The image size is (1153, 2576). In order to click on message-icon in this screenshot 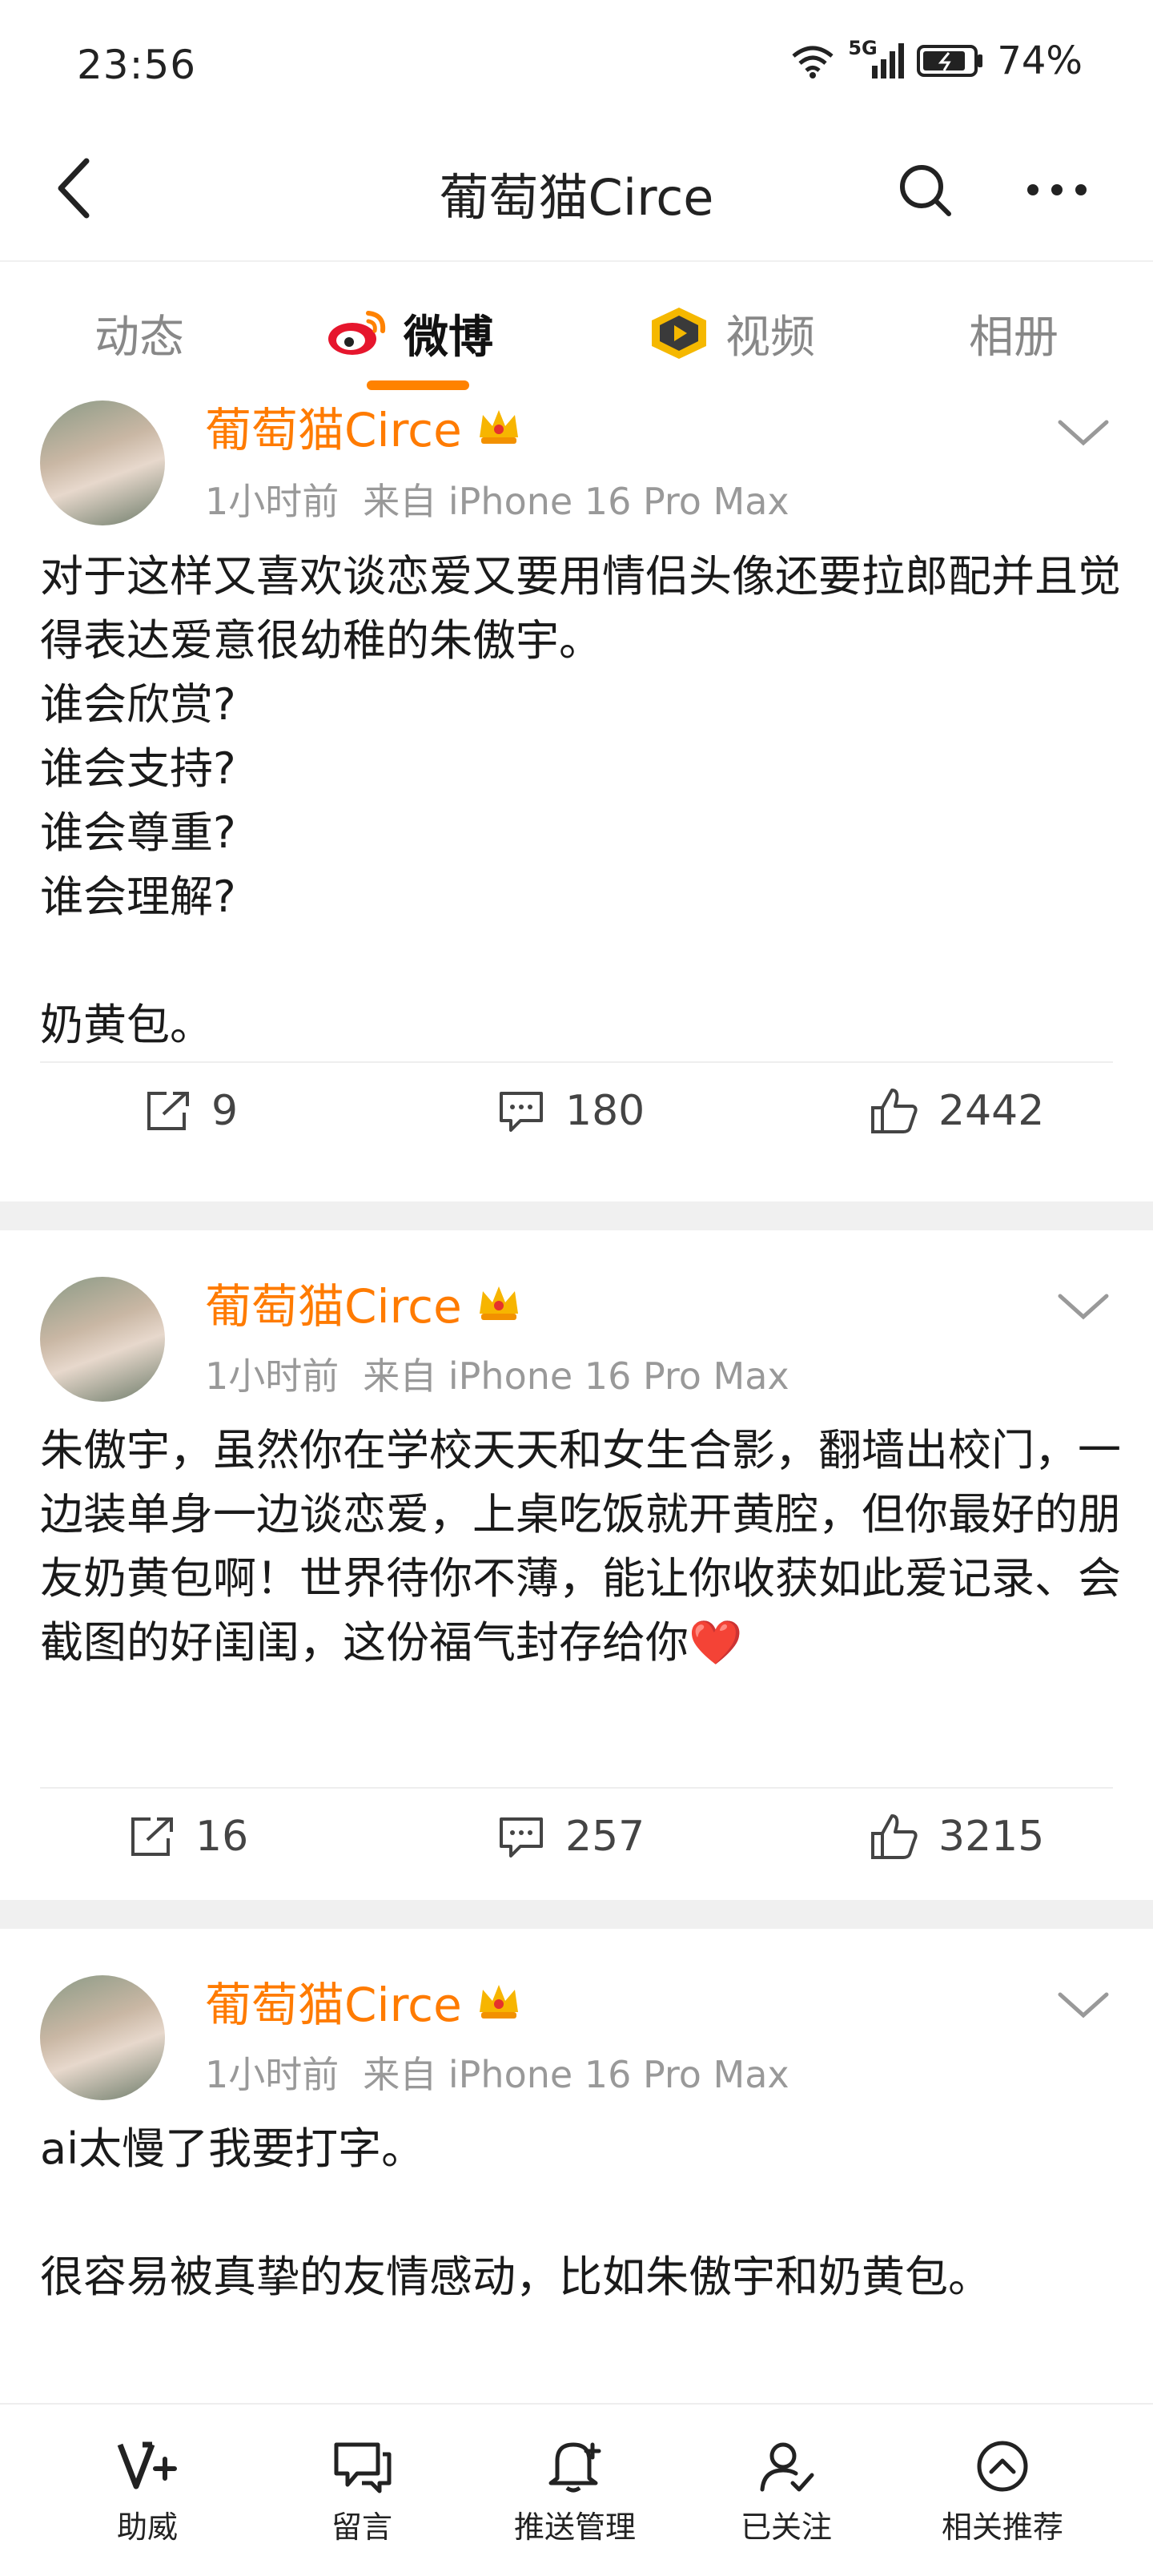, I will do `click(363, 2467)`.